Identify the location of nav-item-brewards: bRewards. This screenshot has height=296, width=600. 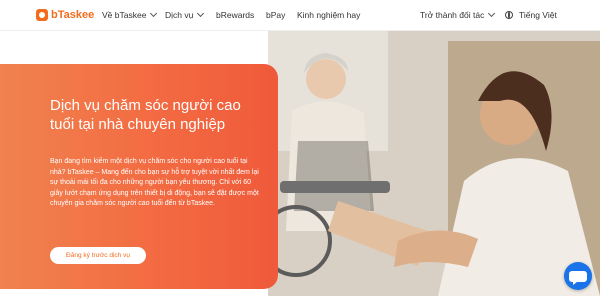
(235, 15).